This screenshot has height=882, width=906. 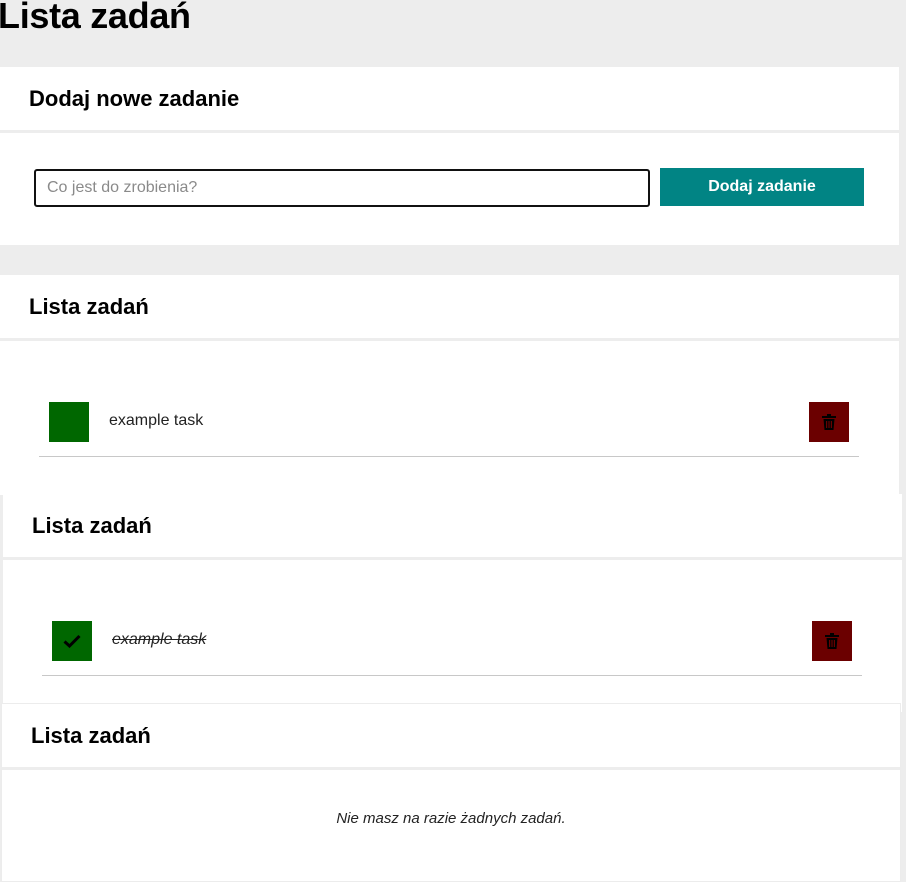 What do you see at coordinates (95, 18) in the screenshot?
I see `page-title: Lista zadań` at bounding box center [95, 18].